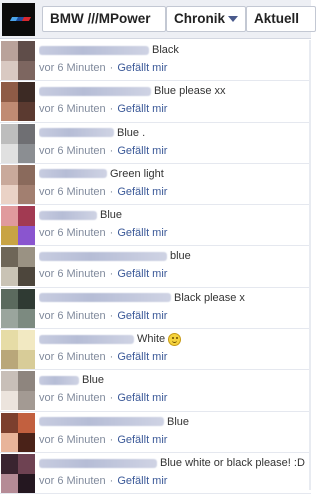  Describe the element at coordinates (26, 19) in the screenshot. I see `m-stripe-red` at that location.